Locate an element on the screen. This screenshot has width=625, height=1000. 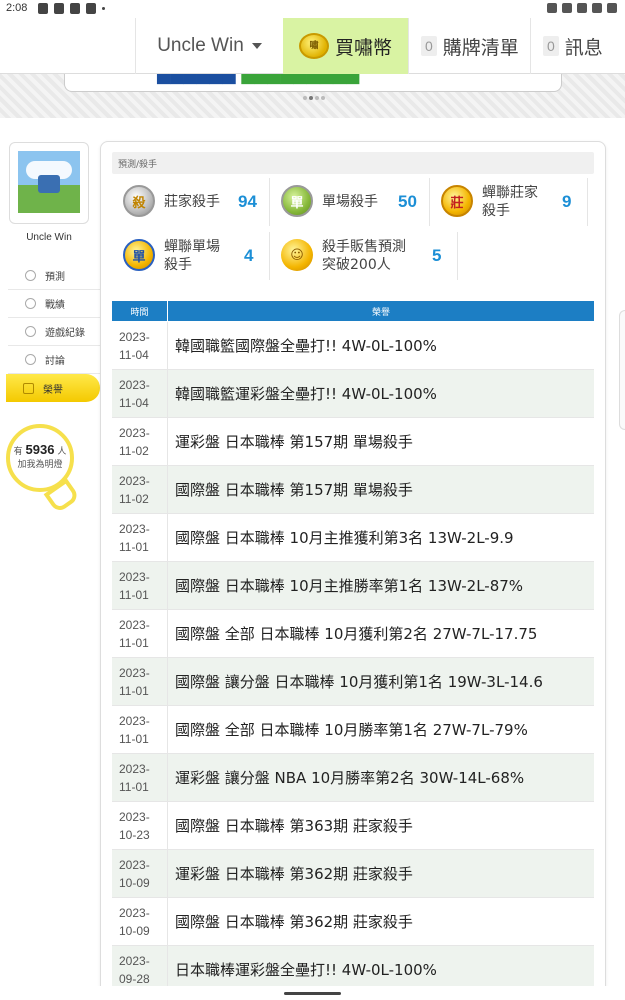
target-icon is located at coordinates (30, 275).